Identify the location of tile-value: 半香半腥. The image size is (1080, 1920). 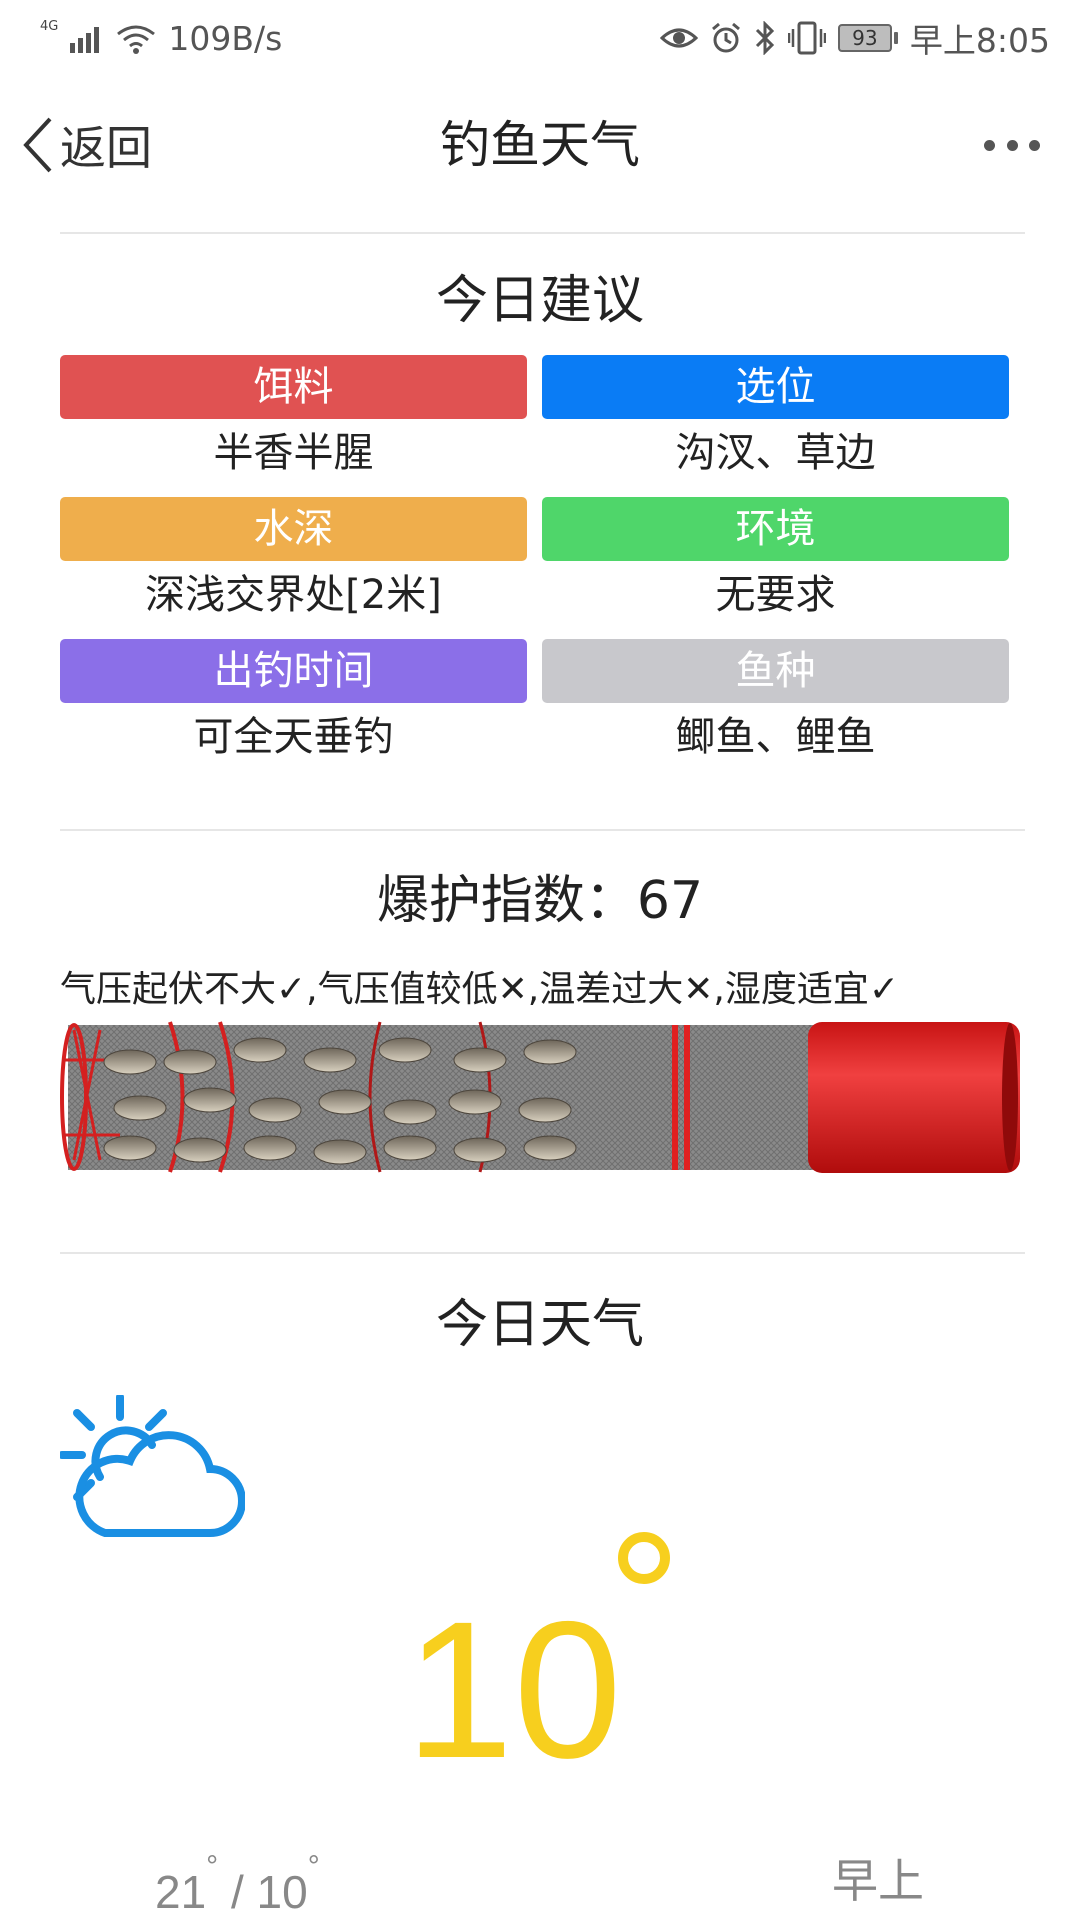
(293, 453).